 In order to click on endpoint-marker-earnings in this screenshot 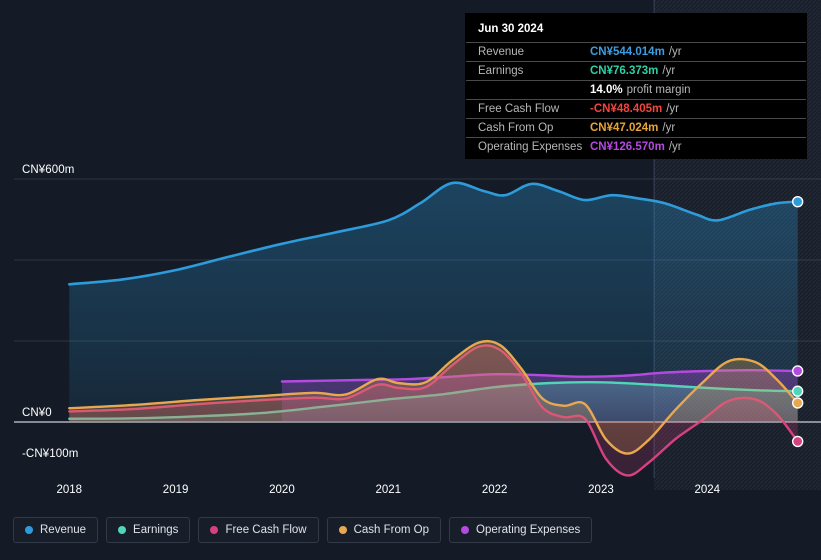, I will do `click(797, 391)`.